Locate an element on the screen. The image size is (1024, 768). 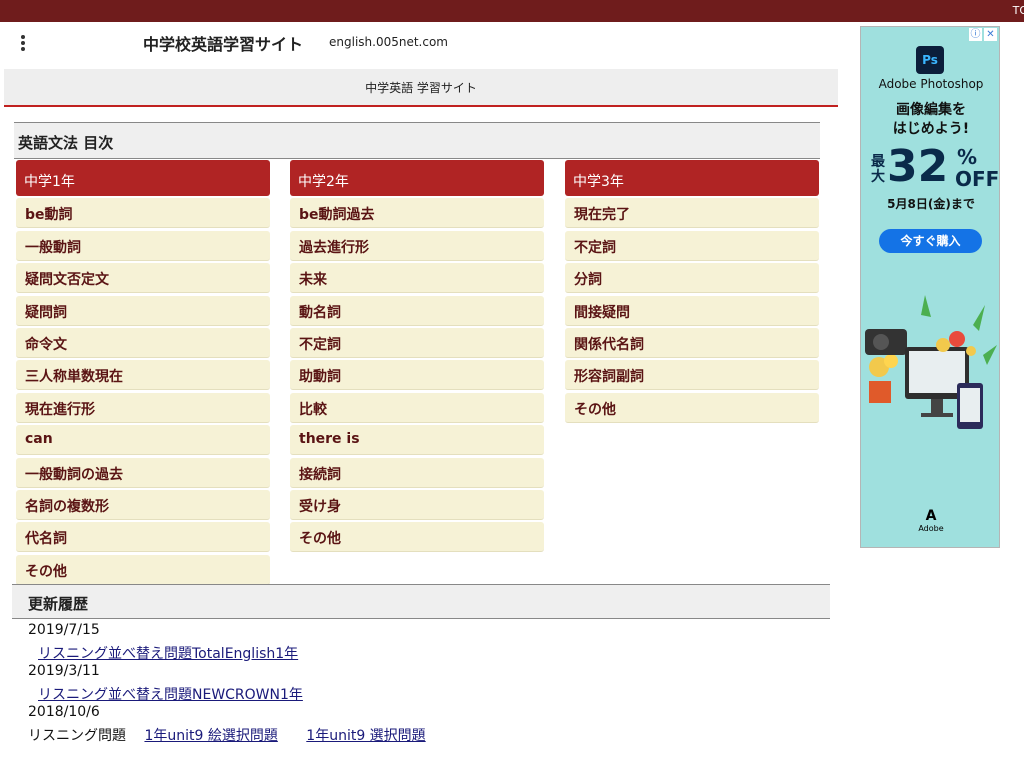
ad-discount-percent: % is located at coordinates (967, 157).